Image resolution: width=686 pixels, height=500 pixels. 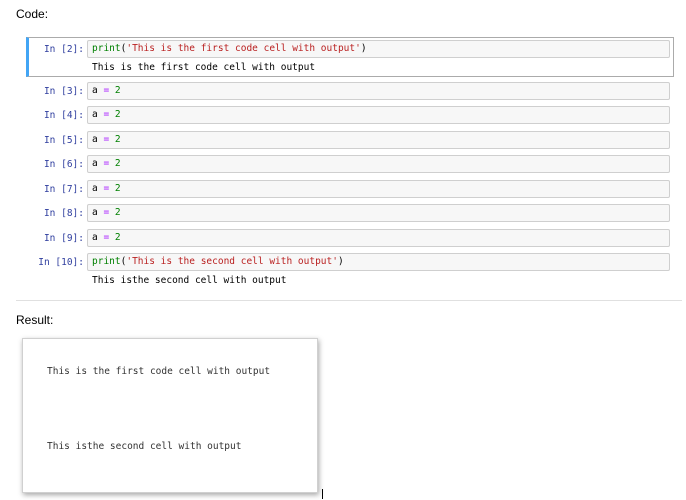 What do you see at coordinates (63, 140) in the screenshot?
I see `cell-prompt: In [5]:` at bounding box center [63, 140].